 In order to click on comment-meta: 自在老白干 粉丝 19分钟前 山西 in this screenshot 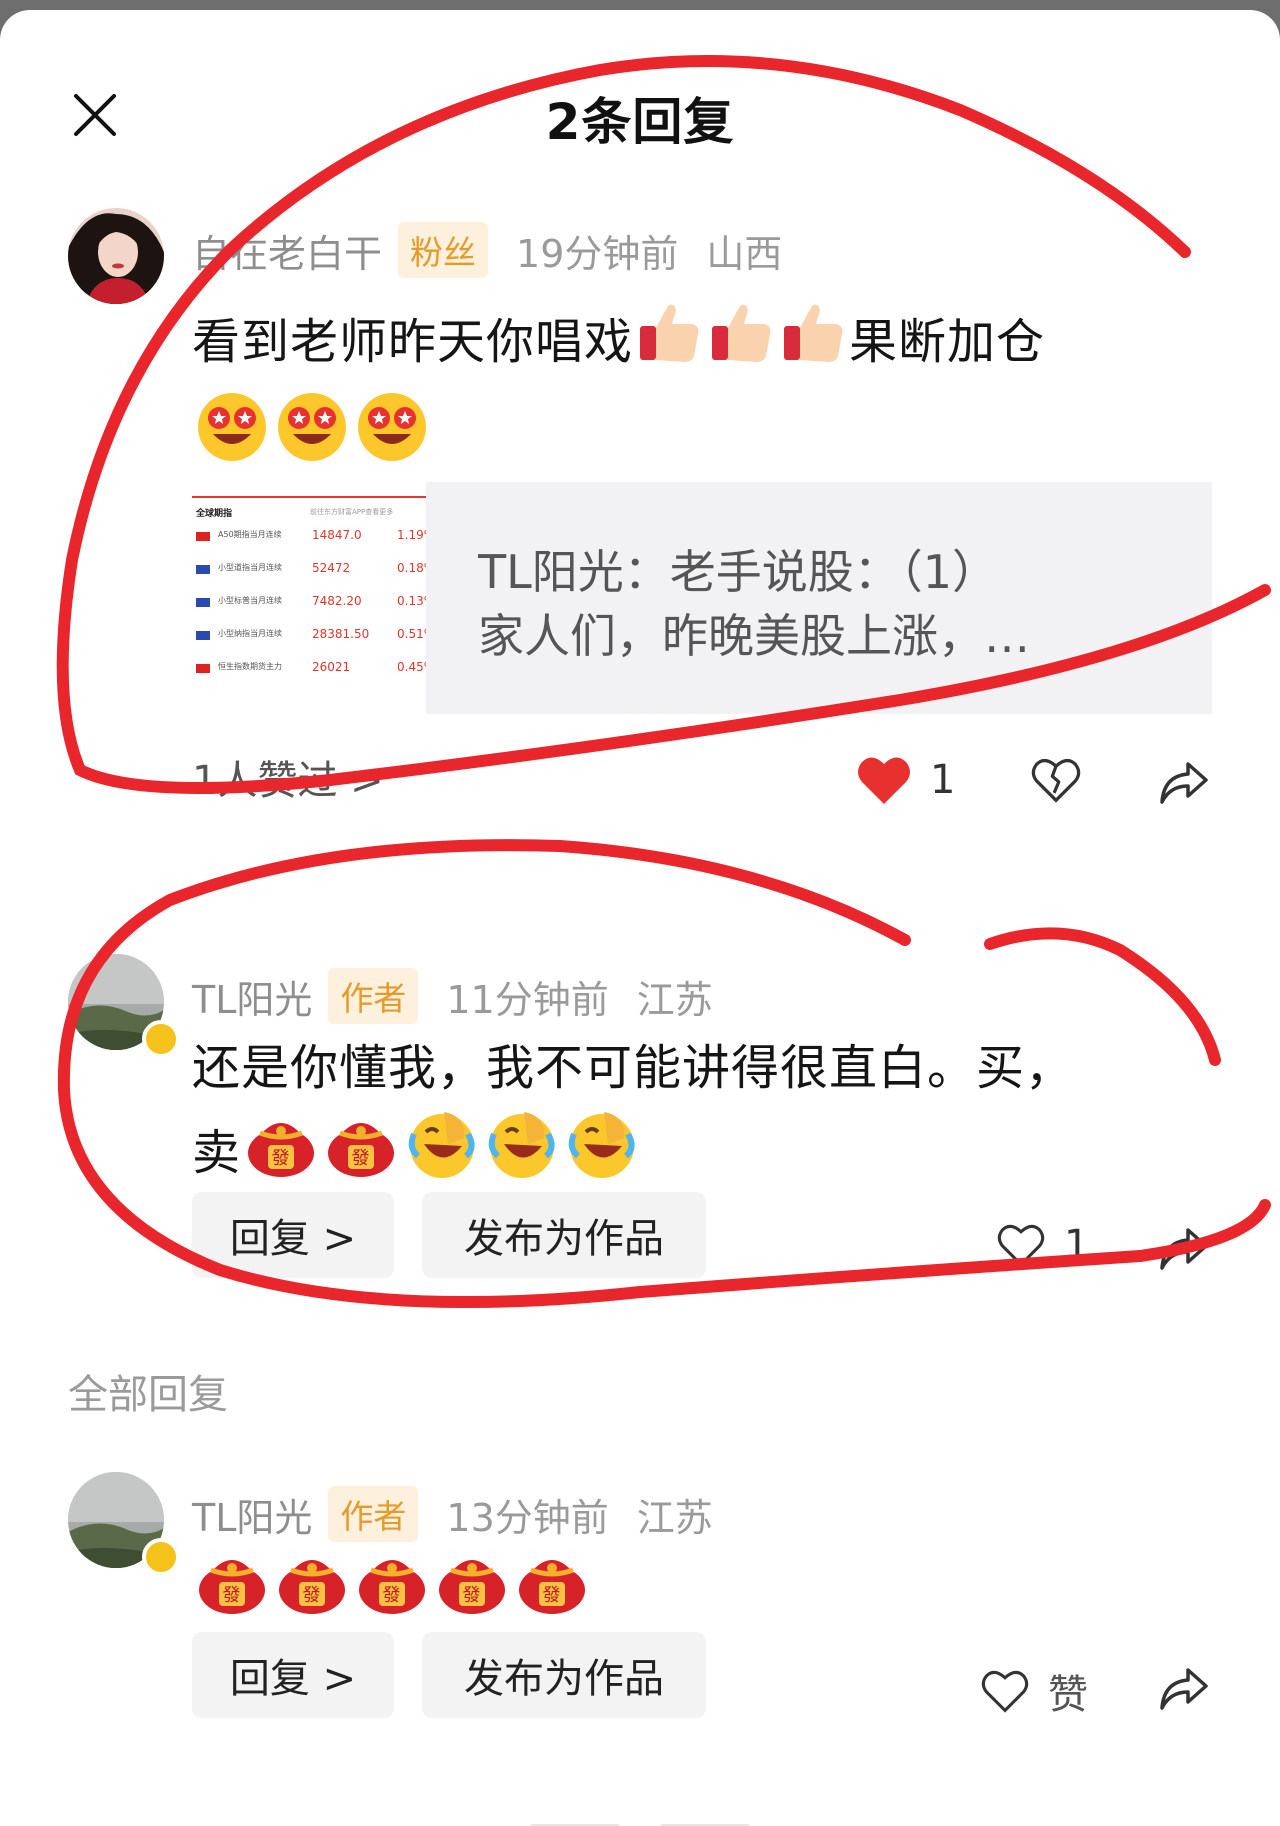, I will do `click(487, 250)`.